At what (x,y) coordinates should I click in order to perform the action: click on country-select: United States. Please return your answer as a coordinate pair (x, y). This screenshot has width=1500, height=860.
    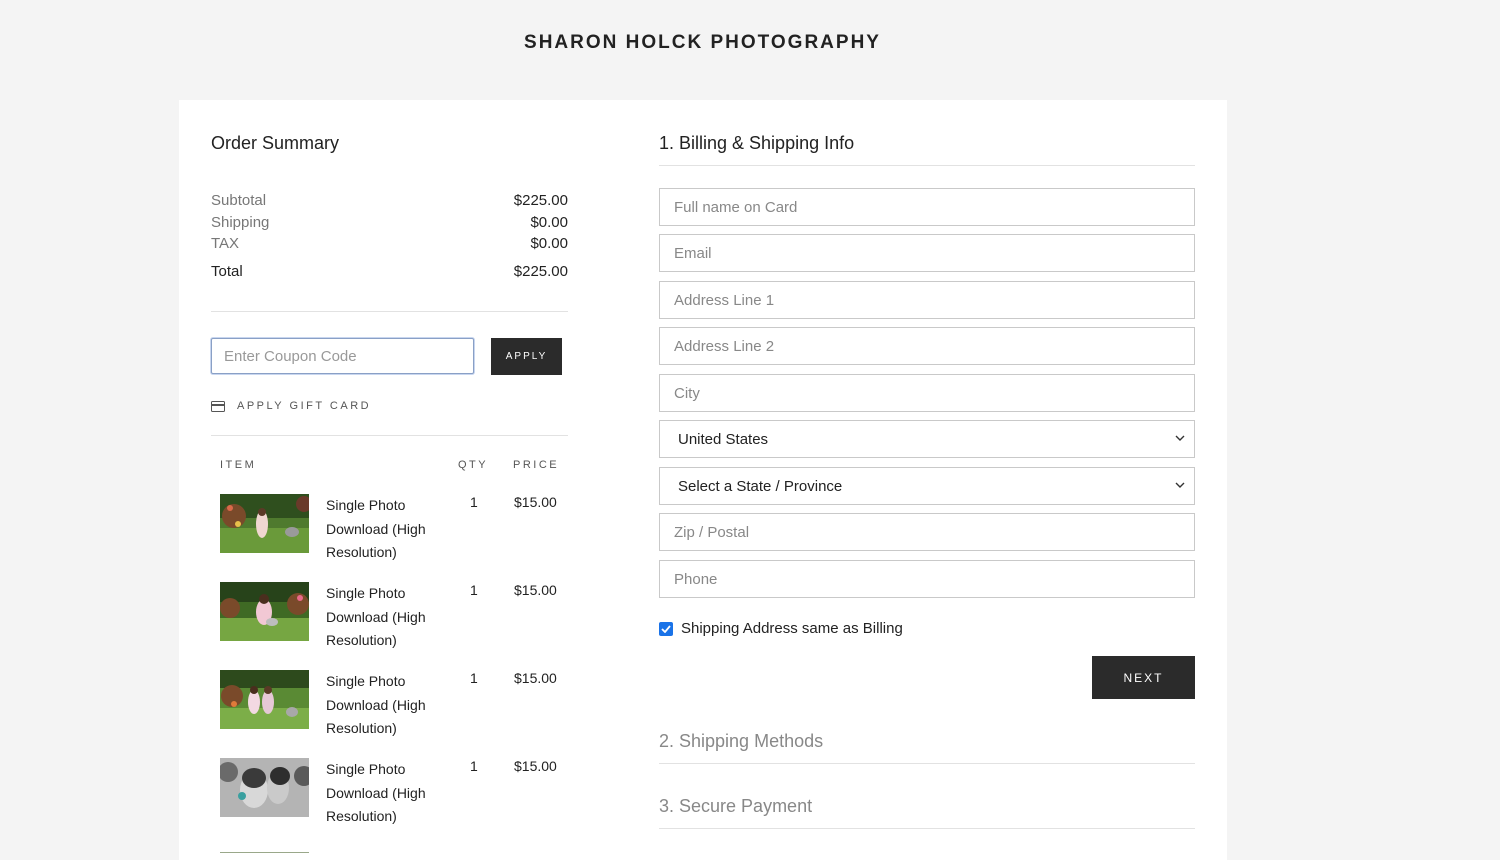
    Looking at the image, I should click on (927, 439).